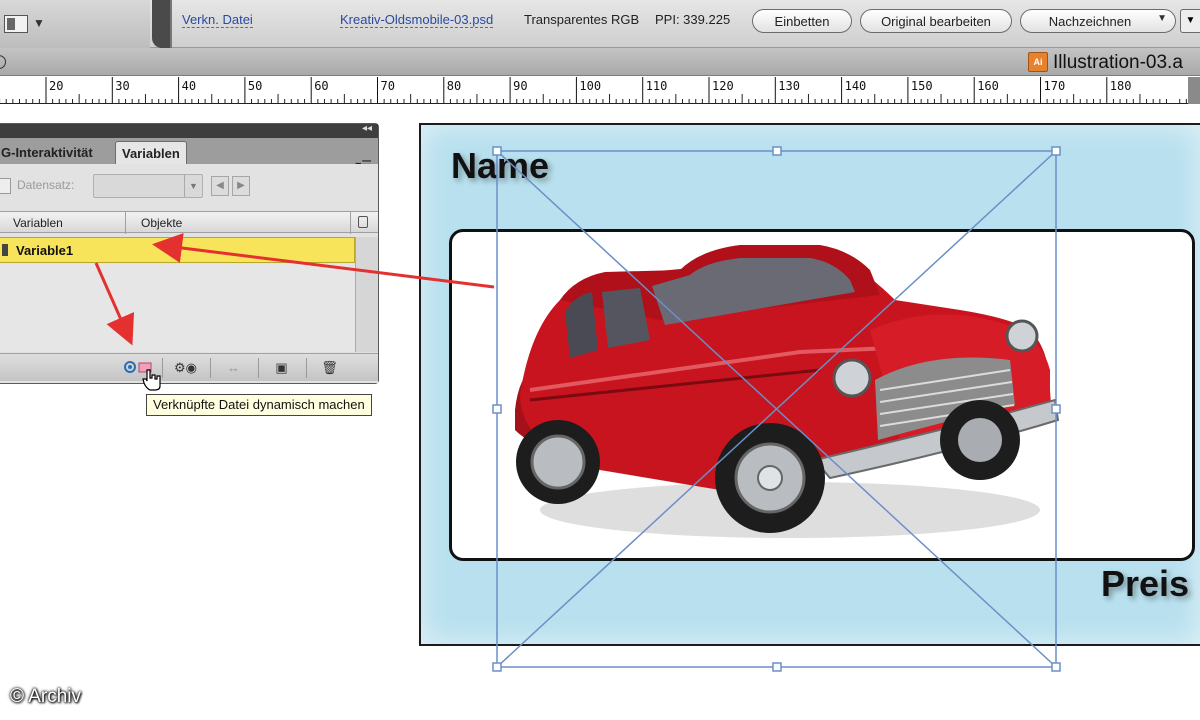  What do you see at coordinates (189, 86) in the screenshot?
I see `ruler-label: 40` at bounding box center [189, 86].